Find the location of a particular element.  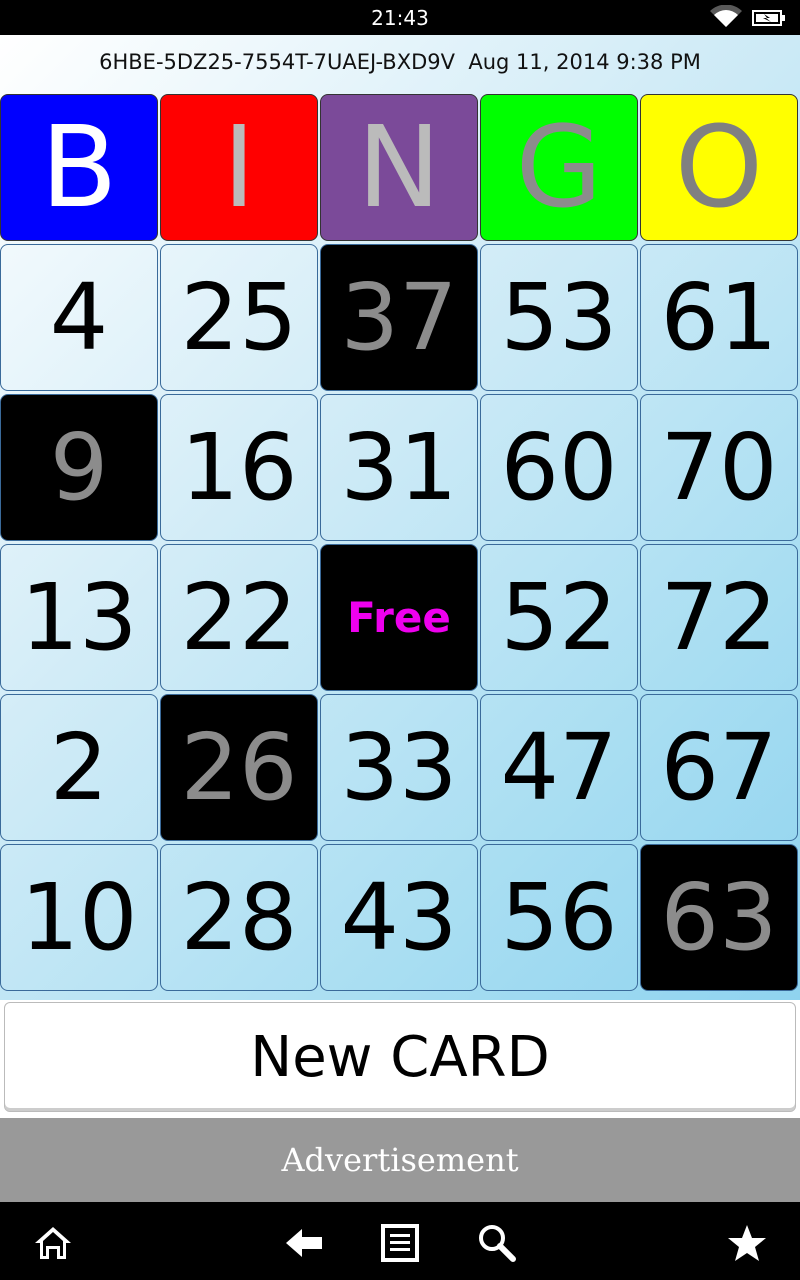

bottom-nav is located at coordinates (400, 1241).